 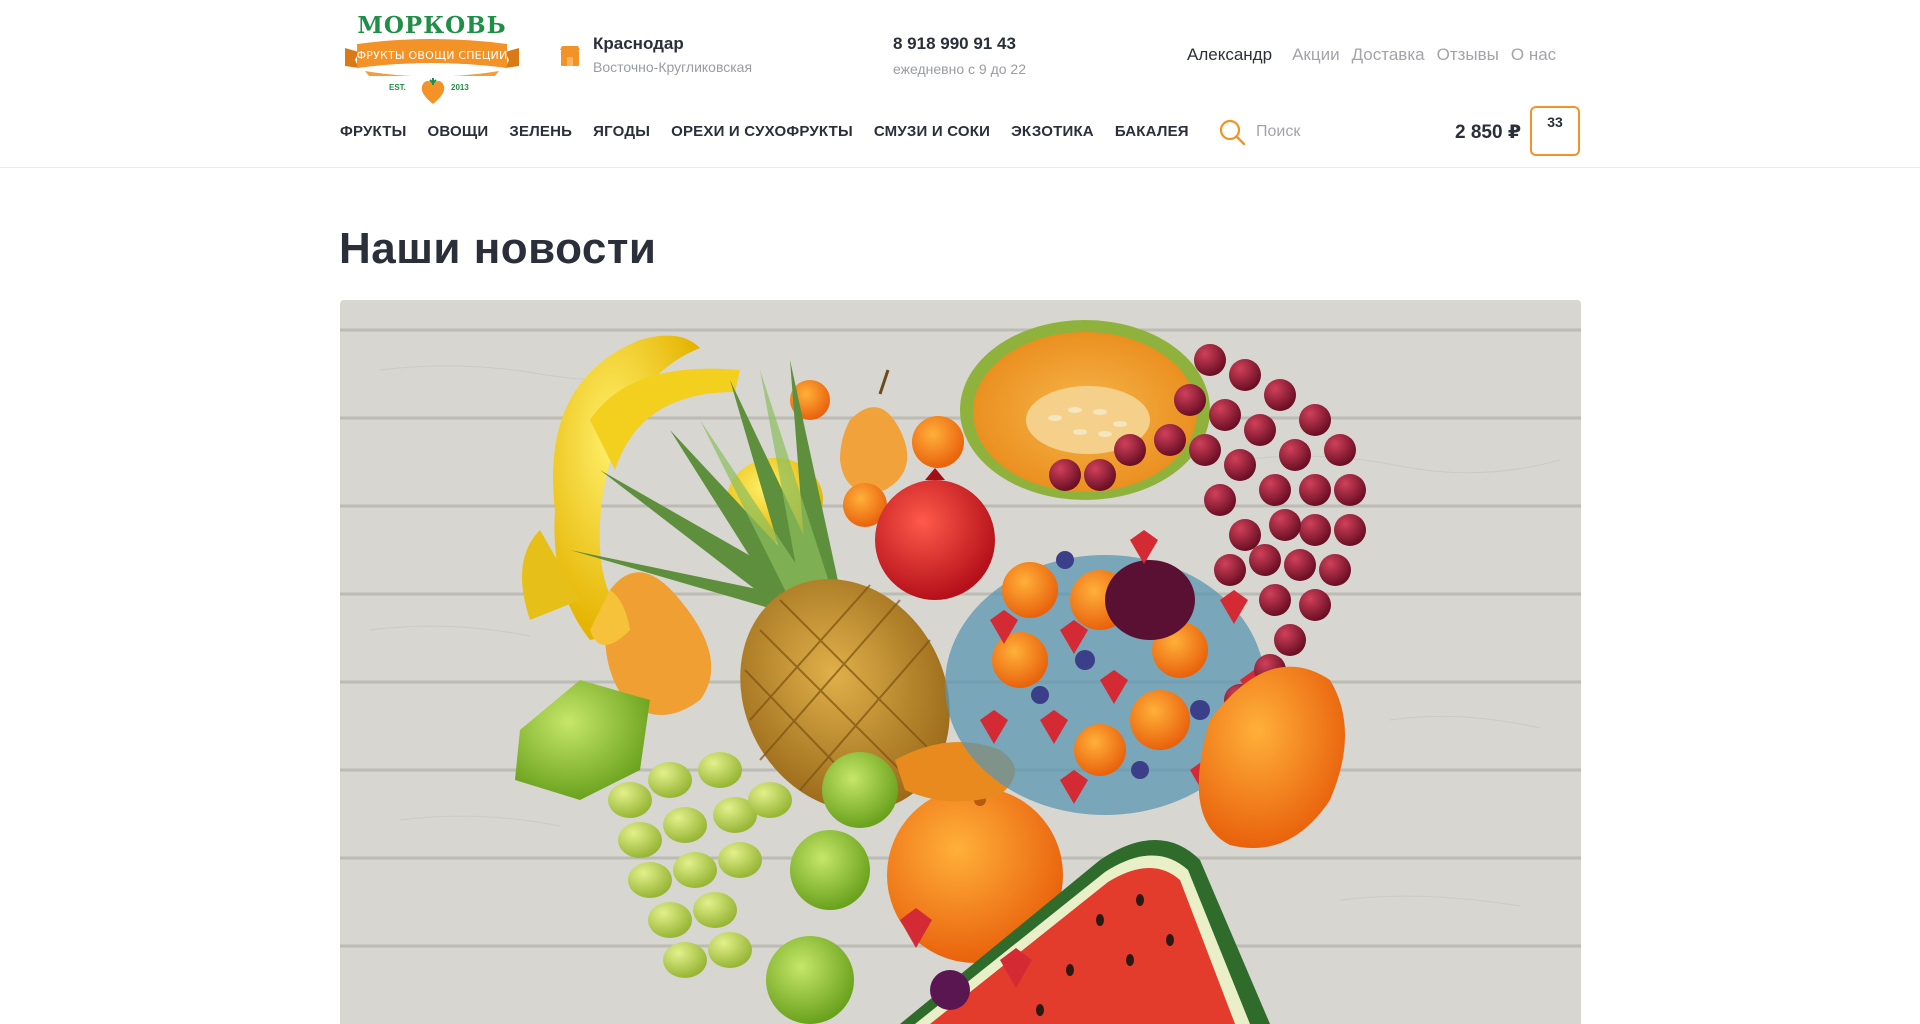 I want to click on store-icon, so click(x=570, y=56).